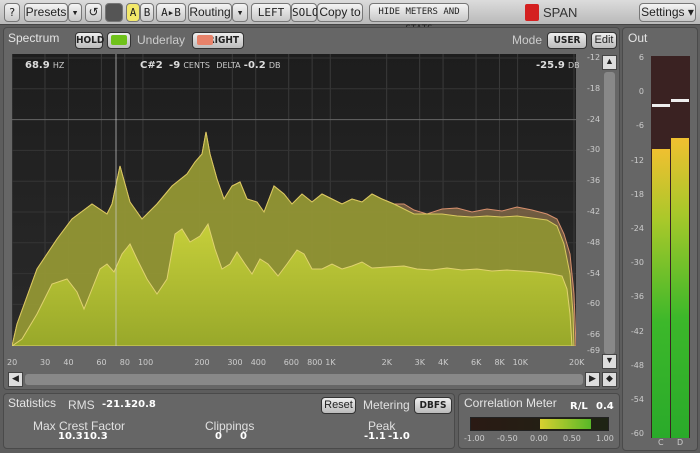 The height and width of the screenshot is (453, 700). What do you see at coordinates (419, 362) in the screenshot?
I see `freq-tick-label: 3K` at bounding box center [419, 362].